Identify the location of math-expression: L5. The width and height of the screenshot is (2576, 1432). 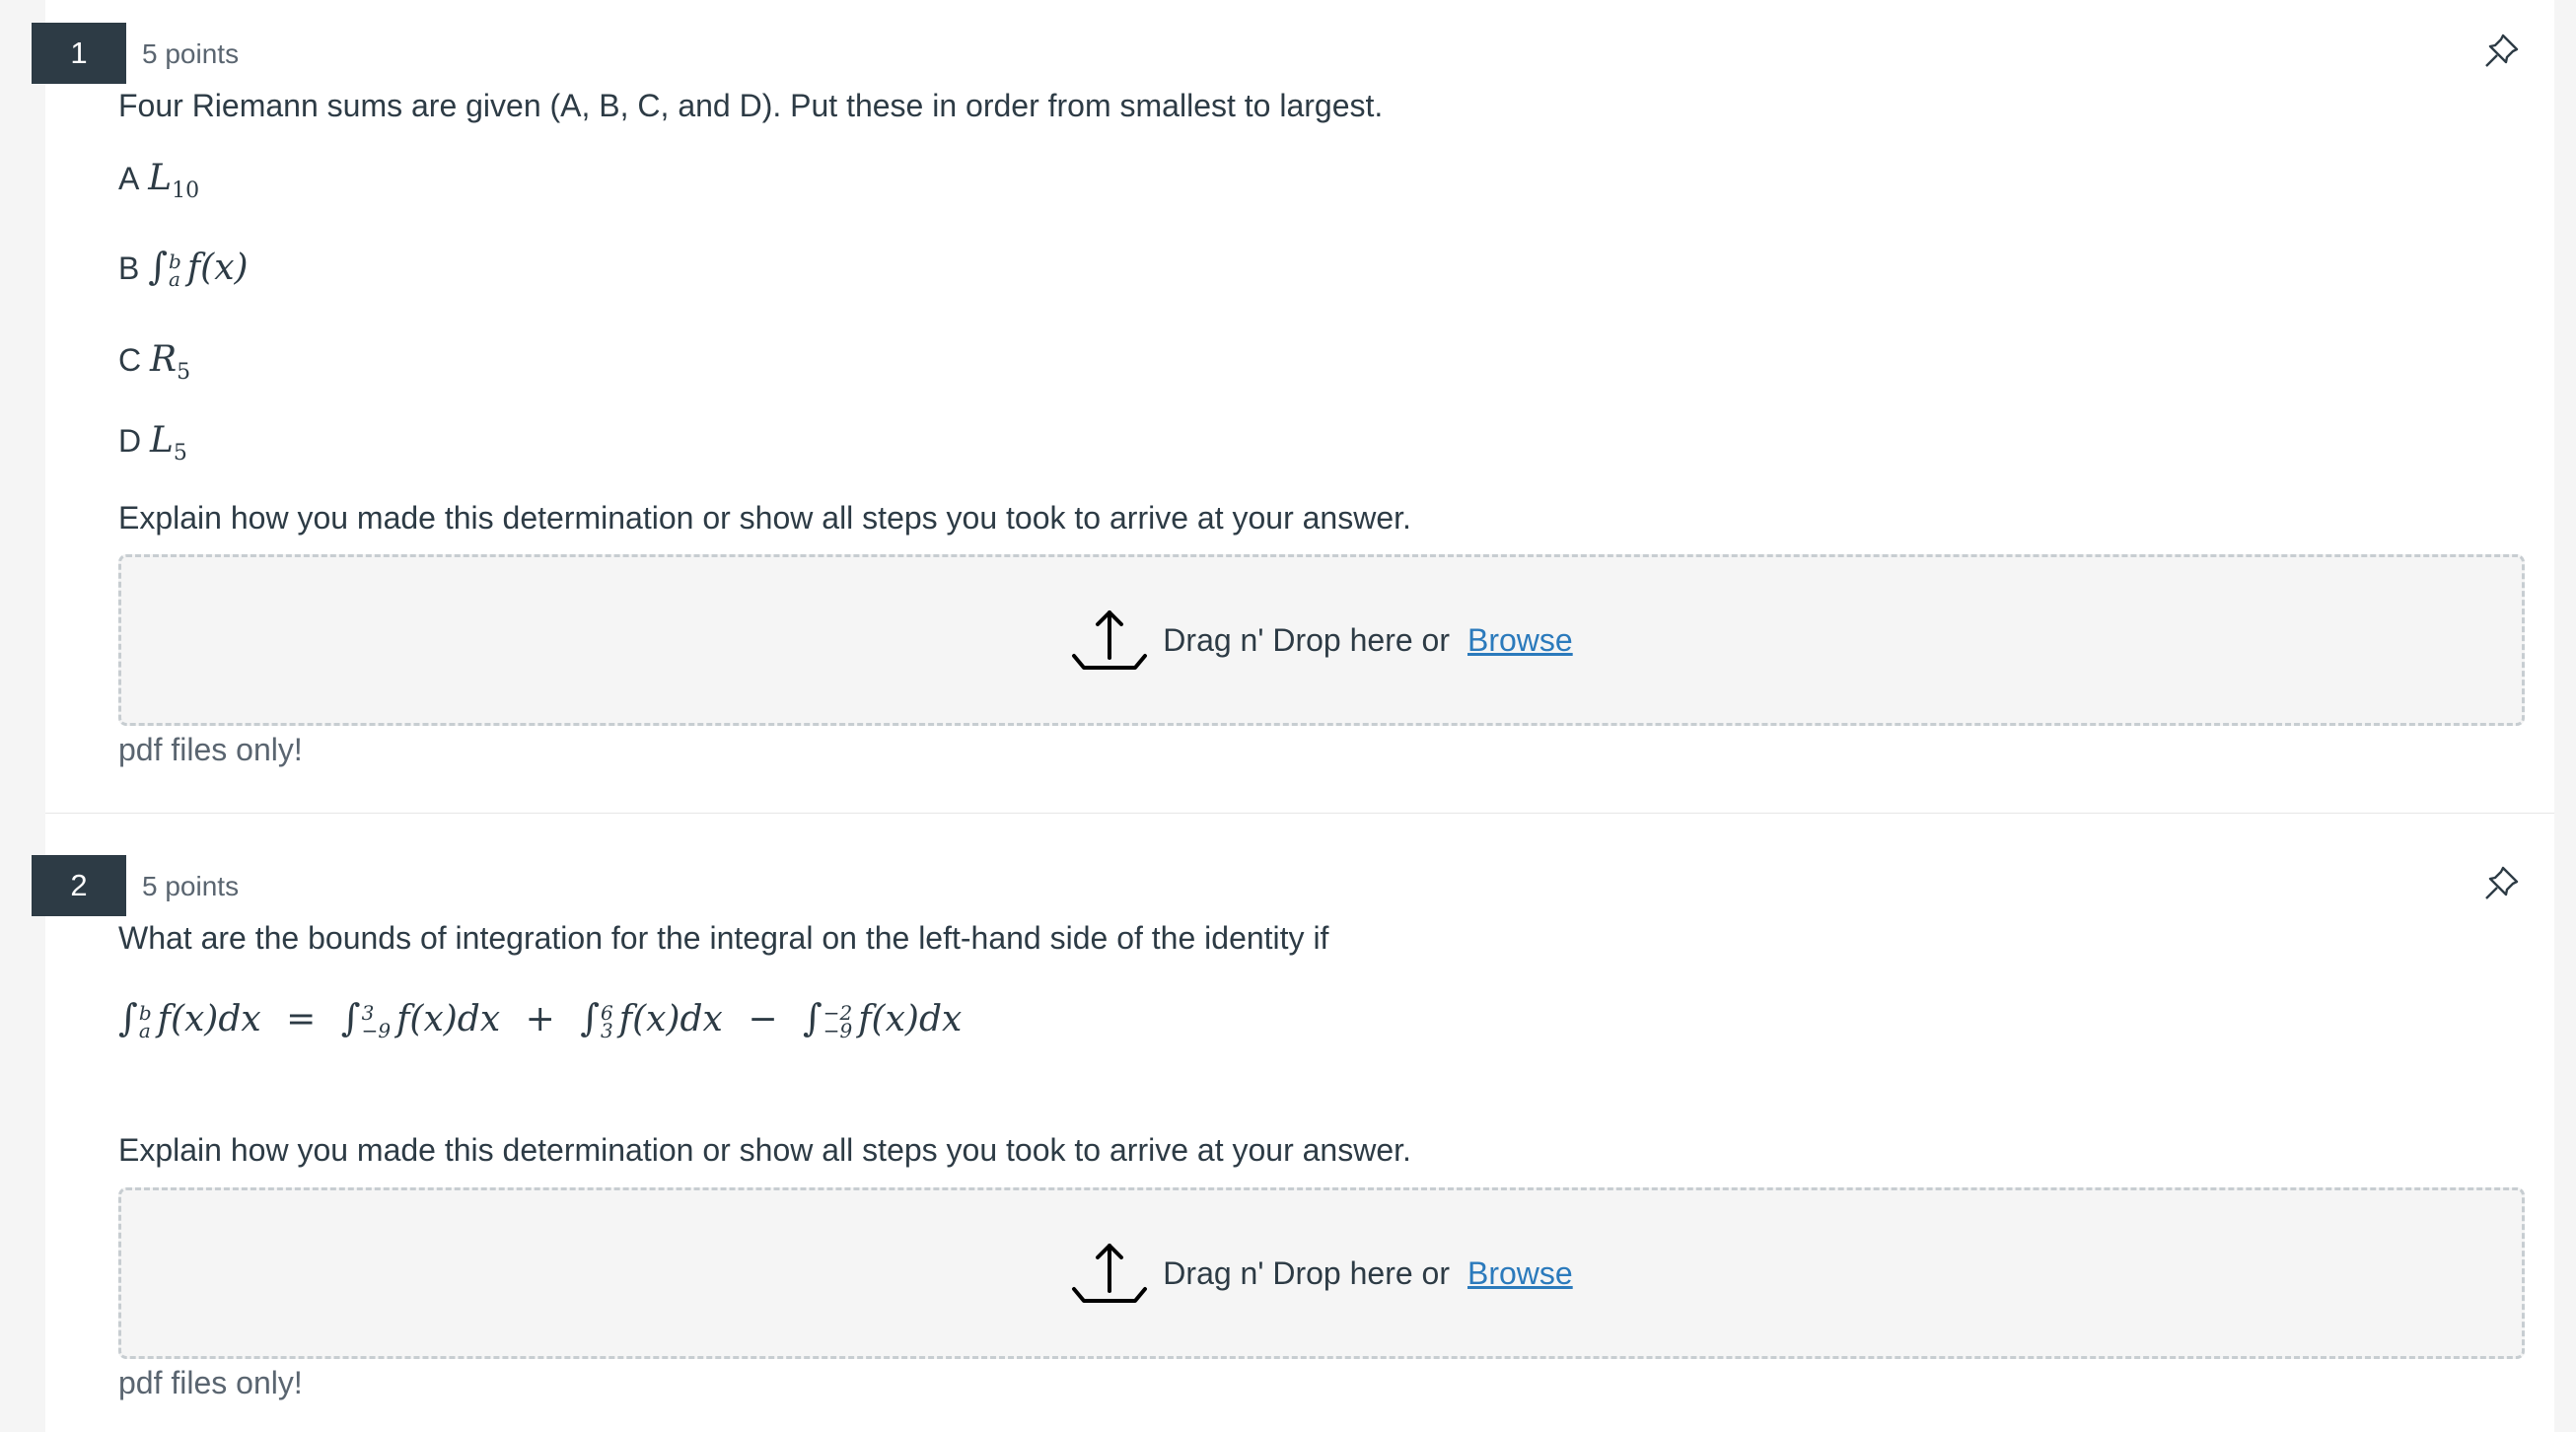
(168, 443).